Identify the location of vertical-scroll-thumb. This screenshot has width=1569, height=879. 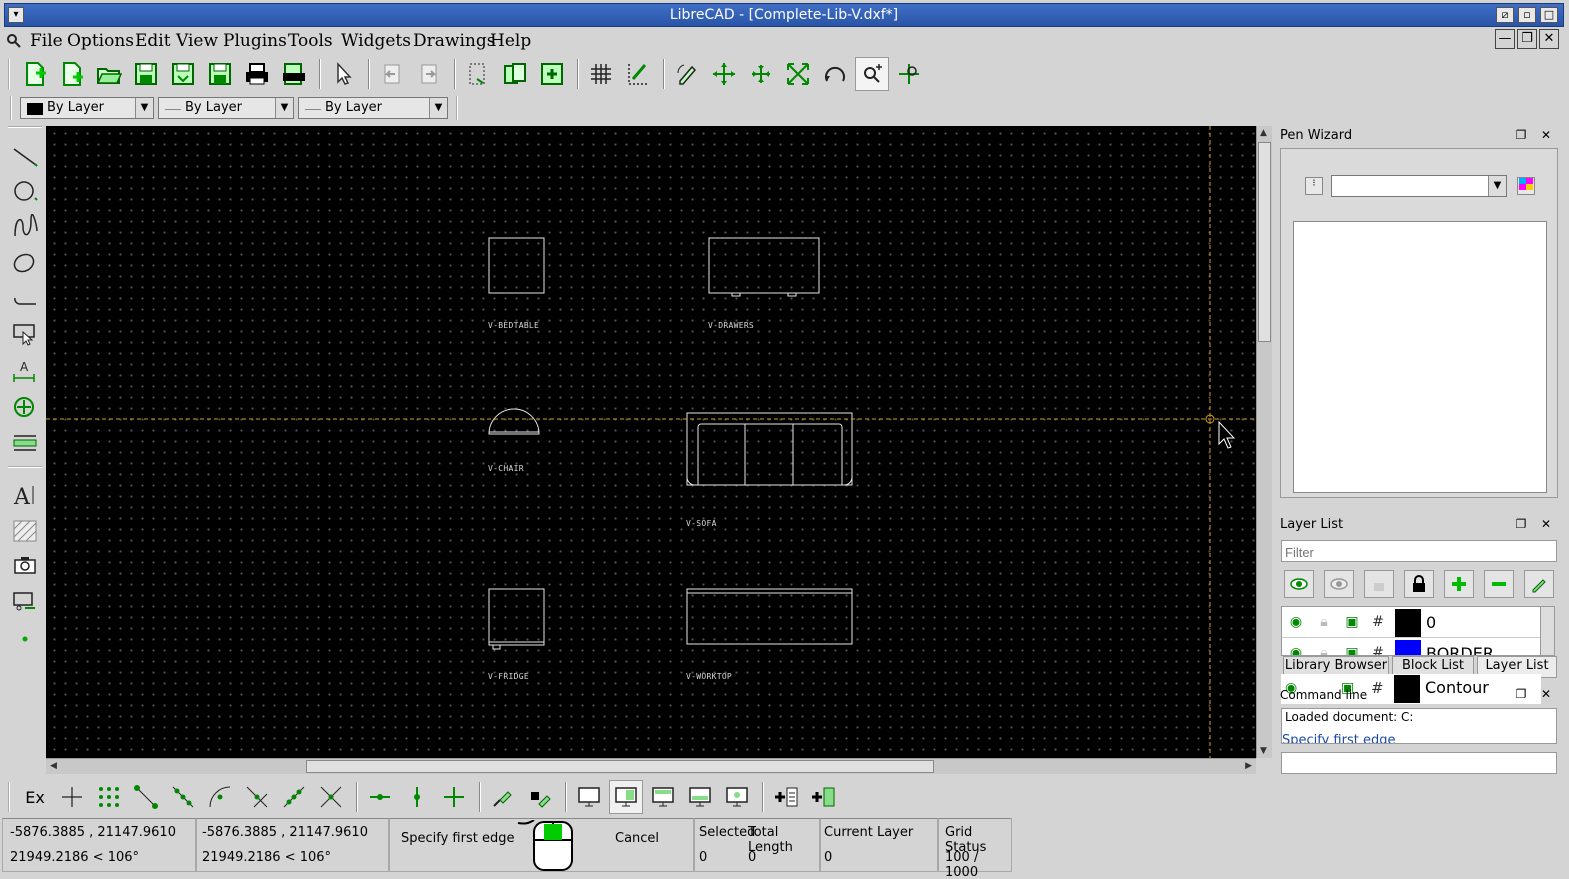
(1264, 242).